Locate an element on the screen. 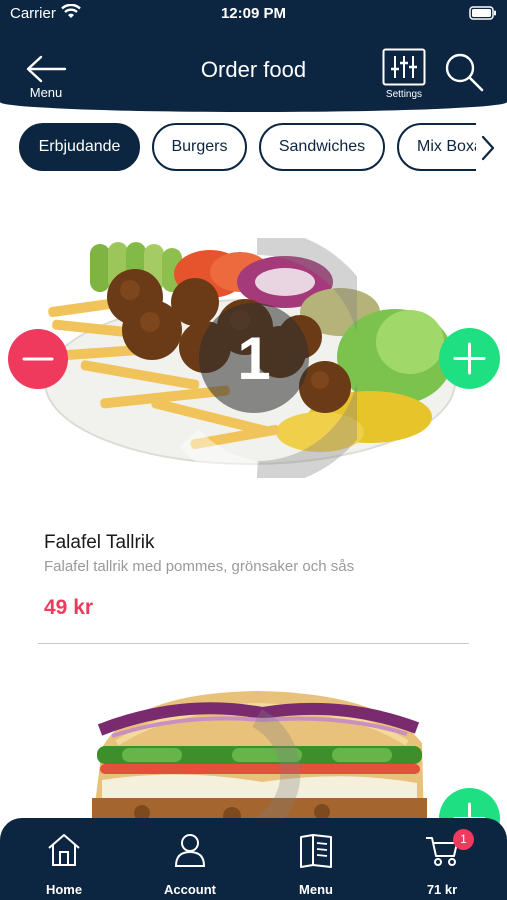 This screenshot has width=507, height=900. search-button is located at coordinates (464, 72).